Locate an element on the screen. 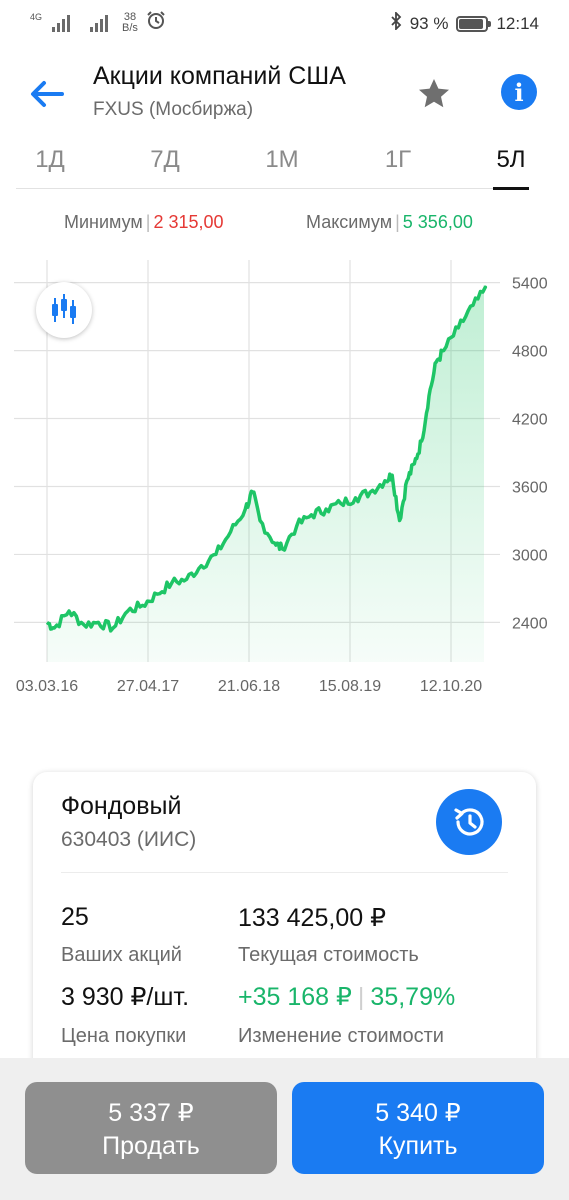 This screenshot has width=569, height=1200. y-tick-label: 3600 is located at coordinates (530, 487).